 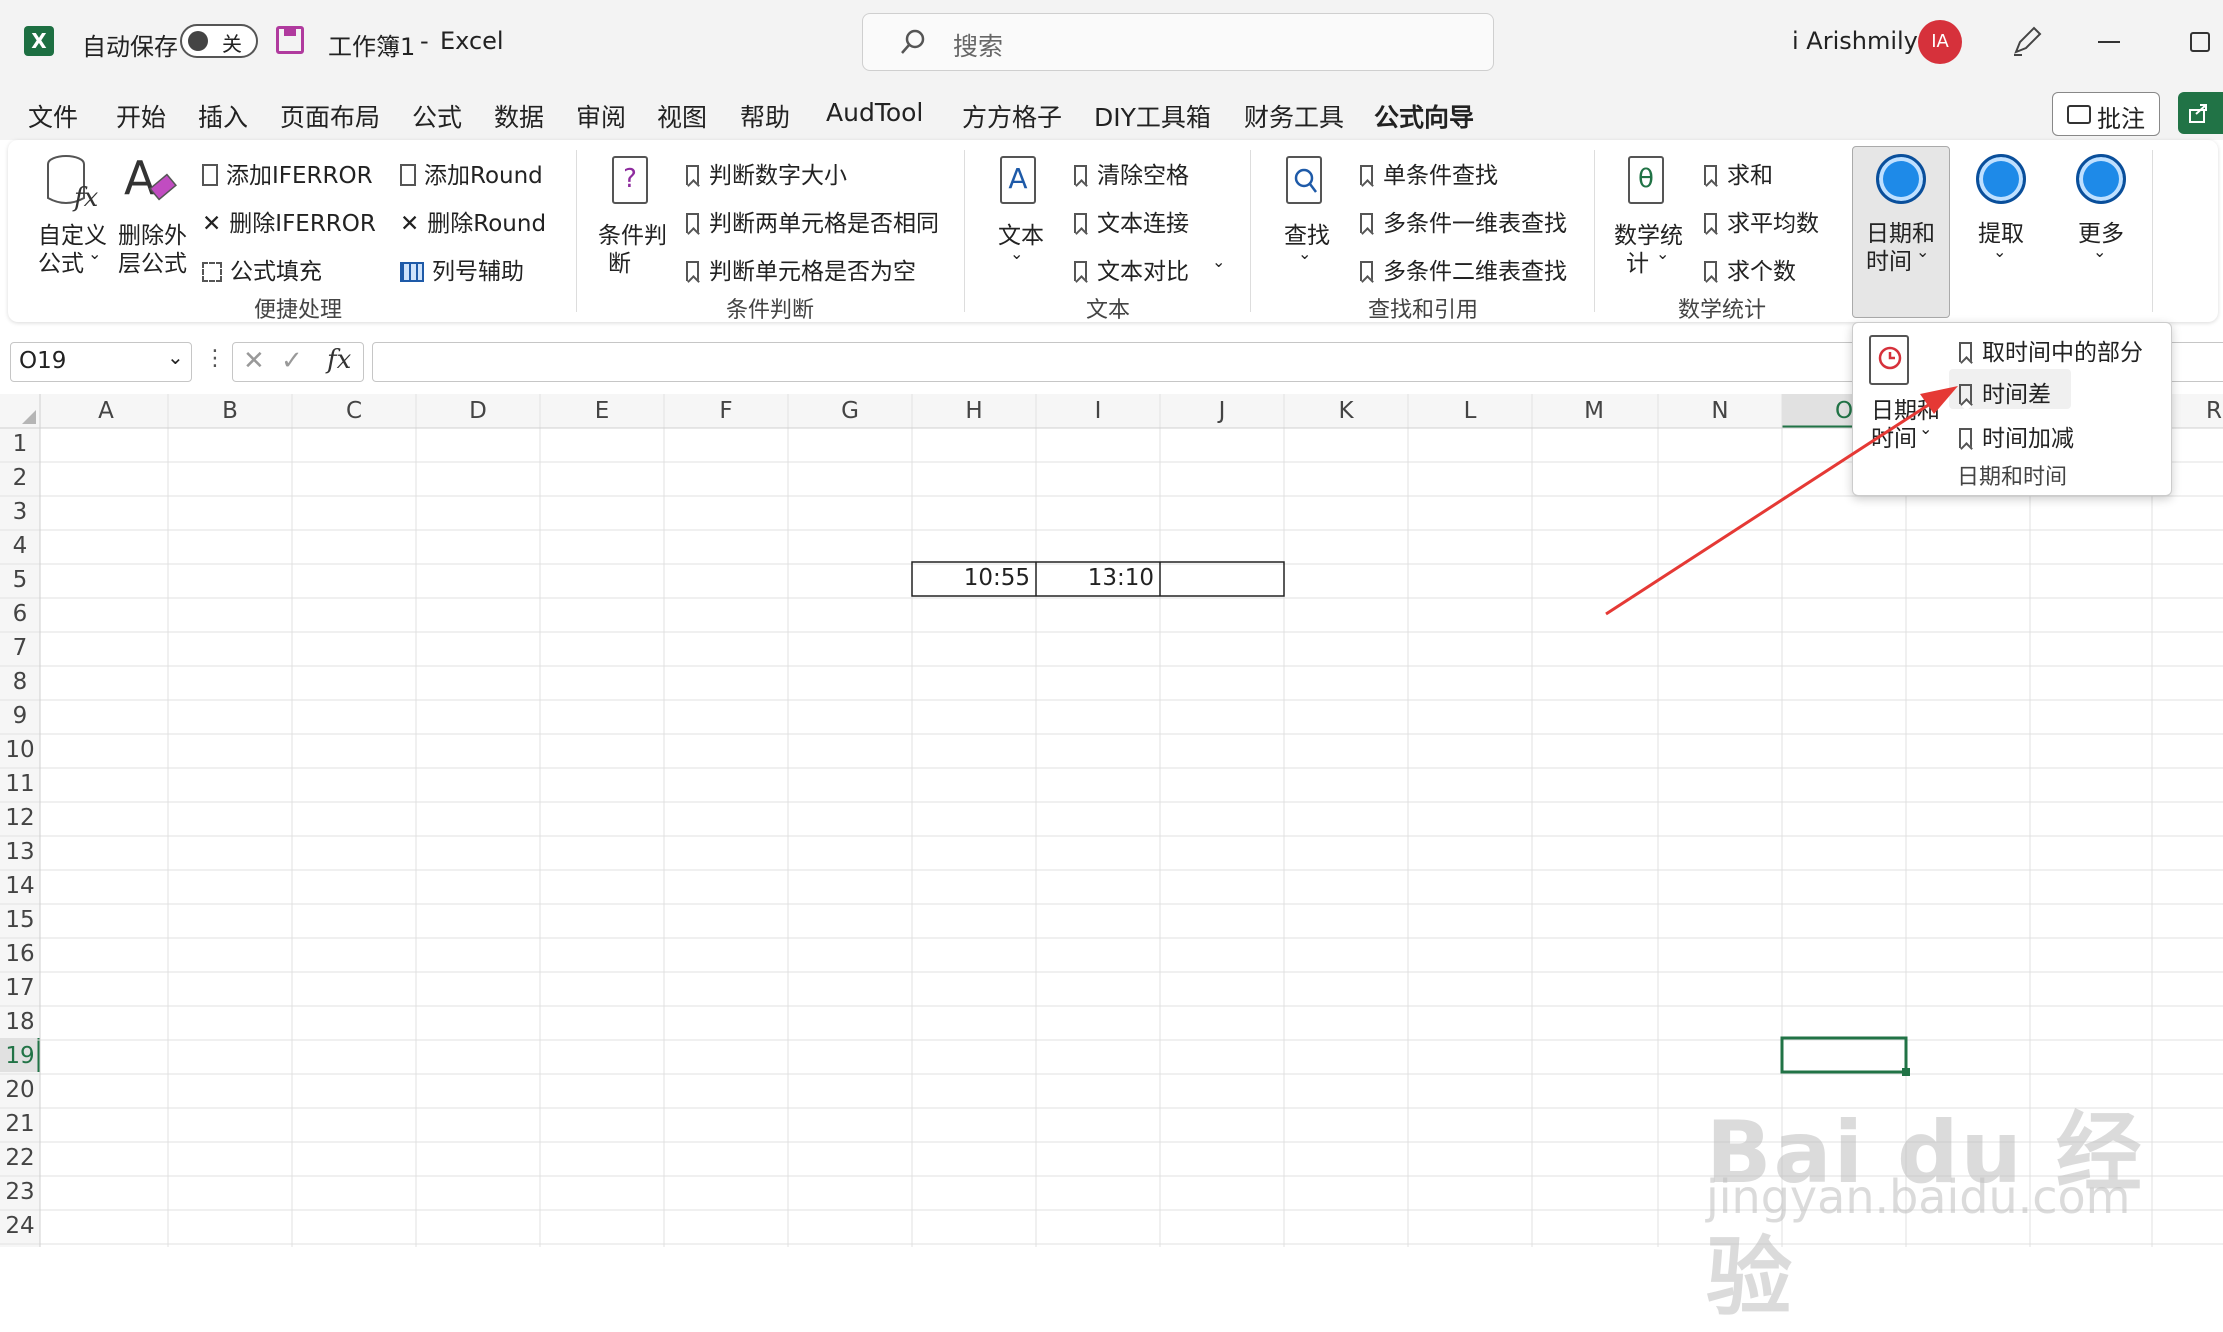 What do you see at coordinates (20, 886) in the screenshot?
I see `row-header: 14` at bounding box center [20, 886].